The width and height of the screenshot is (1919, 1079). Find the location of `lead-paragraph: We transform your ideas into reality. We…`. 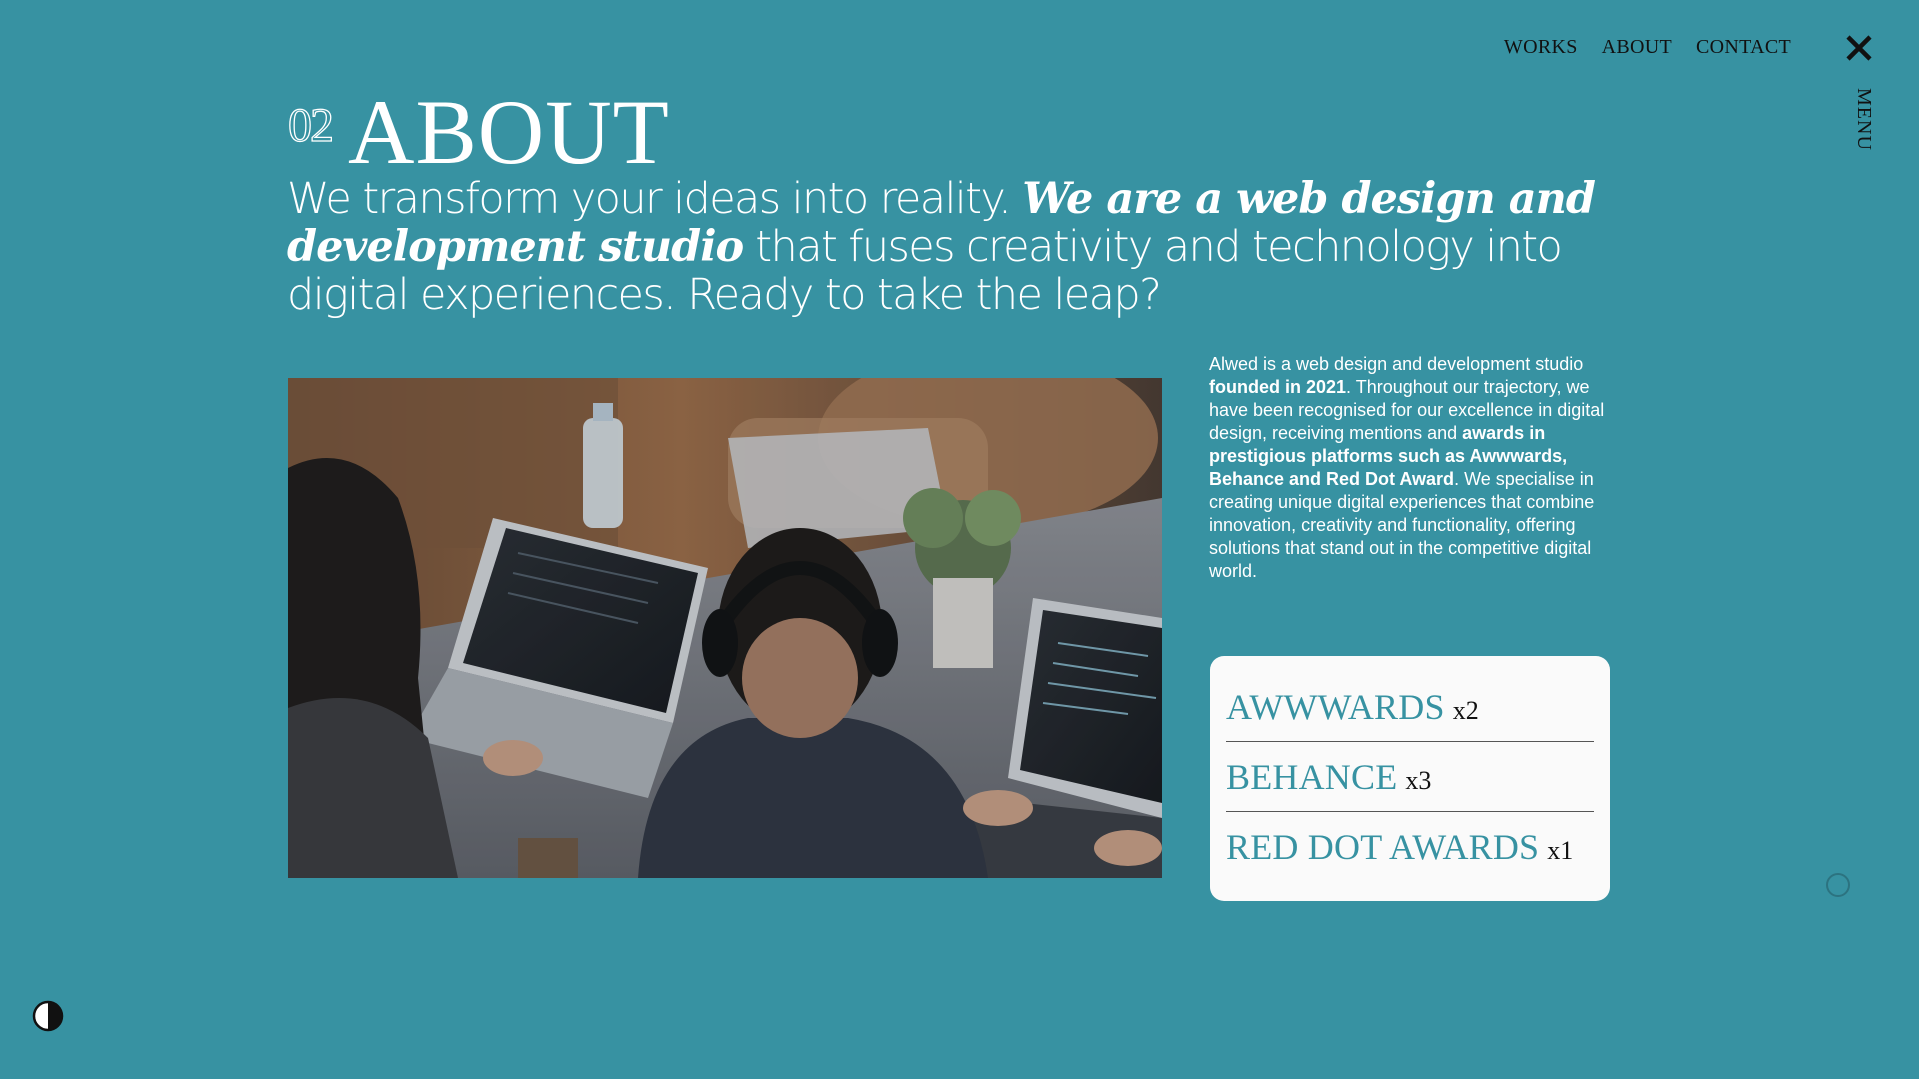

lead-paragraph: We transform your ideas into reality. We… is located at coordinates (952, 247).